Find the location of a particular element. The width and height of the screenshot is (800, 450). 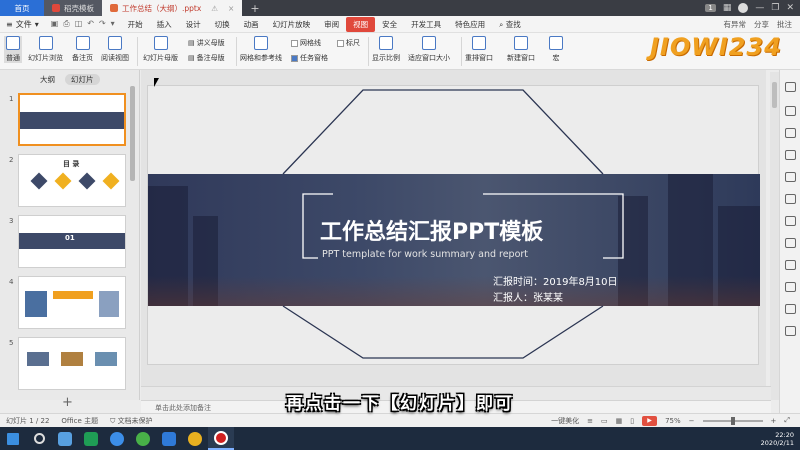

grid-guides-button: 网格和参考线 is located at coordinates (261, 49).